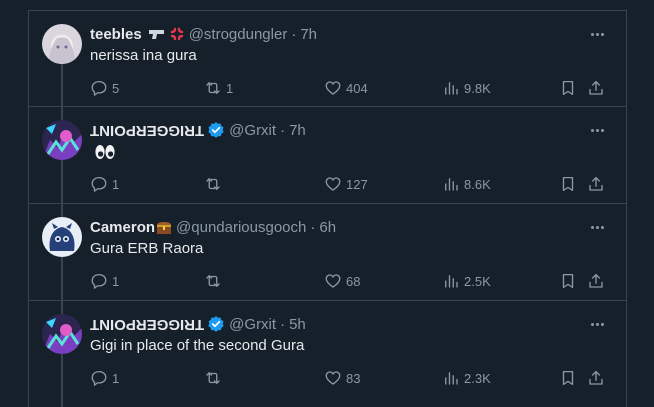  Describe the element at coordinates (477, 281) in the screenshot. I see `view-count: 2.5K` at that location.